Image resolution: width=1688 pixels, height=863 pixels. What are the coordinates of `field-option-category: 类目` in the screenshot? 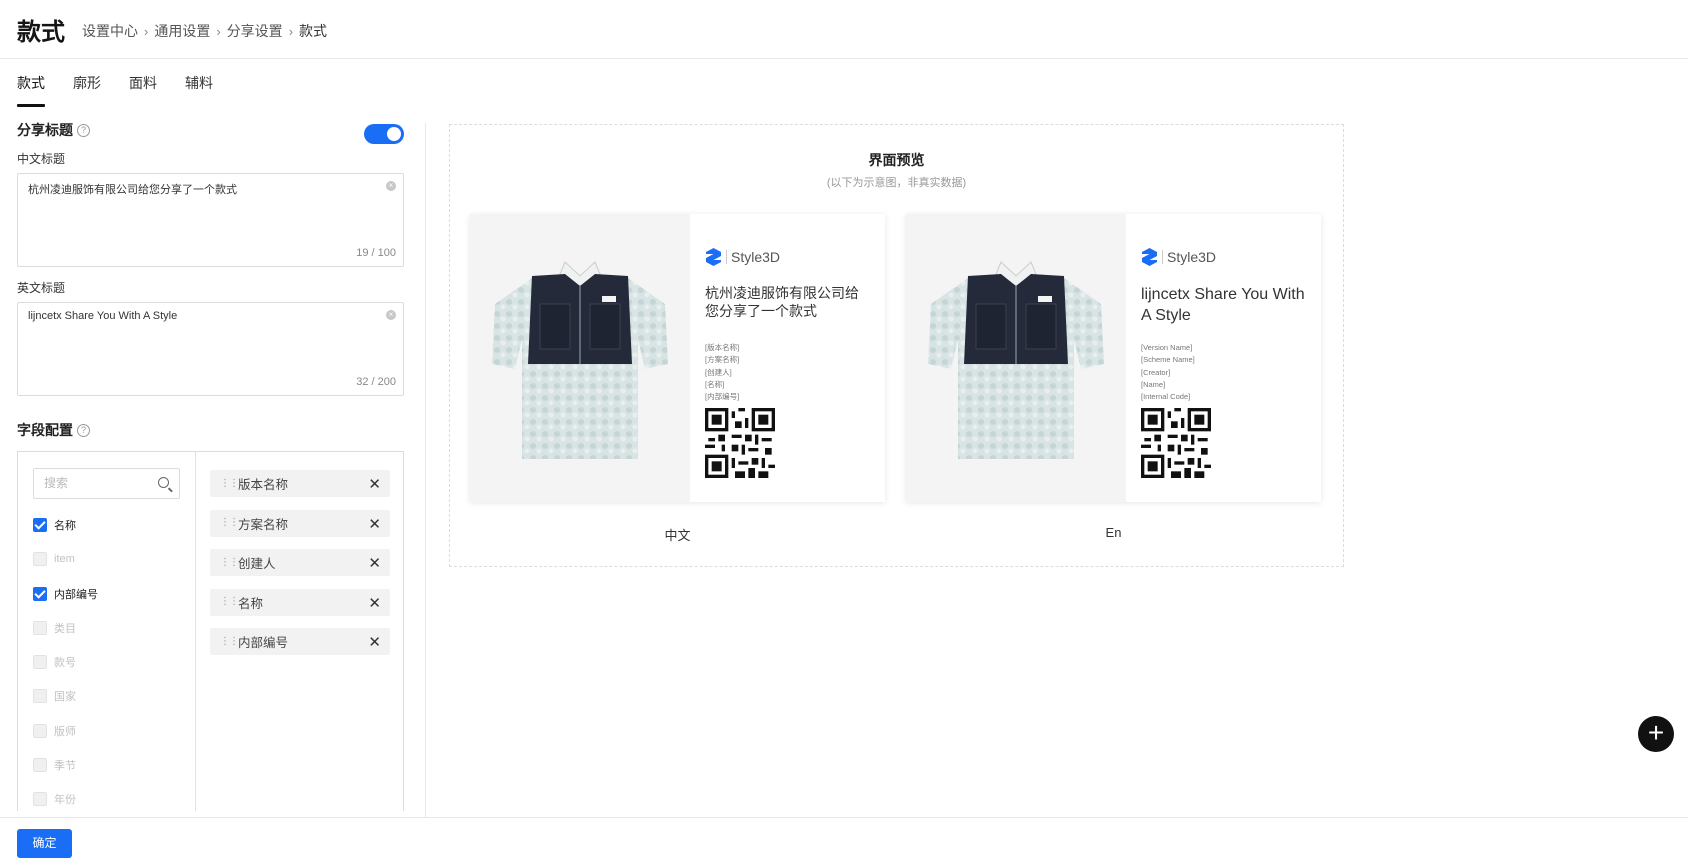 It's located at (65, 627).